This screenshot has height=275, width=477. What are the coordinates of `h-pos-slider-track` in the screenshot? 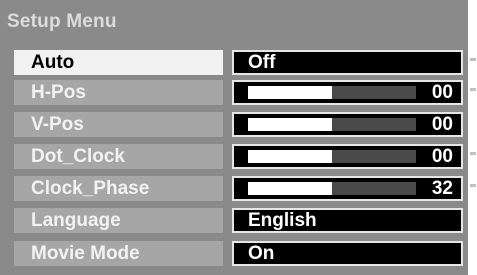 It's located at (332, 92).